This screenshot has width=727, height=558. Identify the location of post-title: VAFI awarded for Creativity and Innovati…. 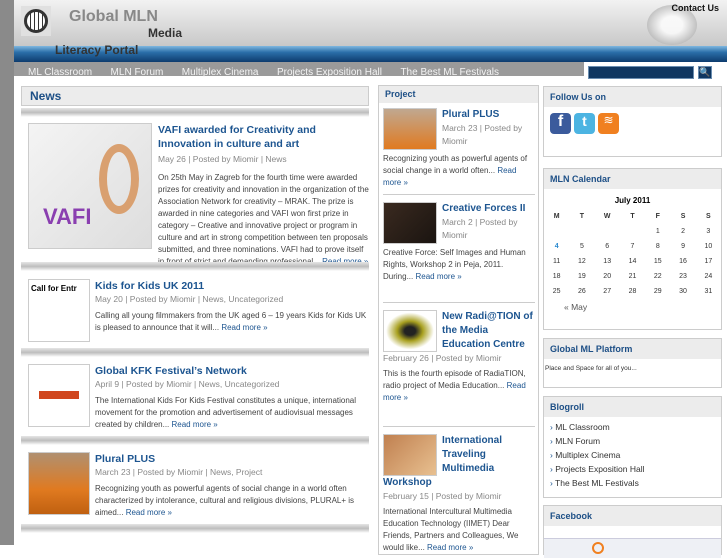
(264, 137).